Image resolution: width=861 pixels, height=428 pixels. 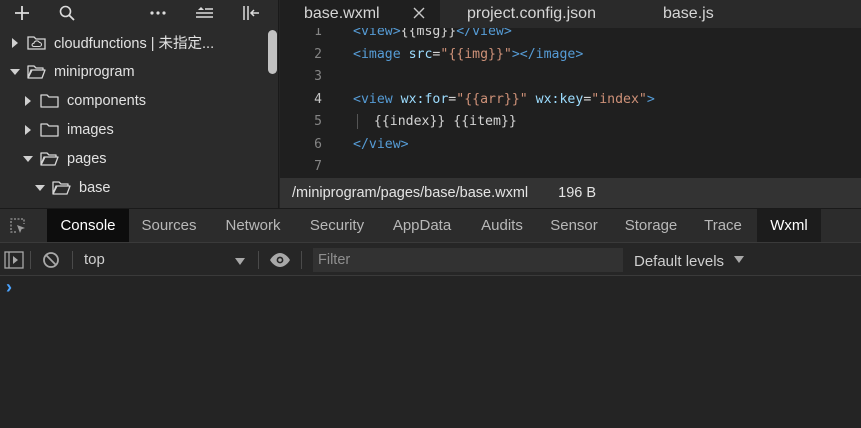 What do you see at coordinates (90, 129) in the screenshot?
I see `tree-item-label: images` at bounding box center [90, 129].